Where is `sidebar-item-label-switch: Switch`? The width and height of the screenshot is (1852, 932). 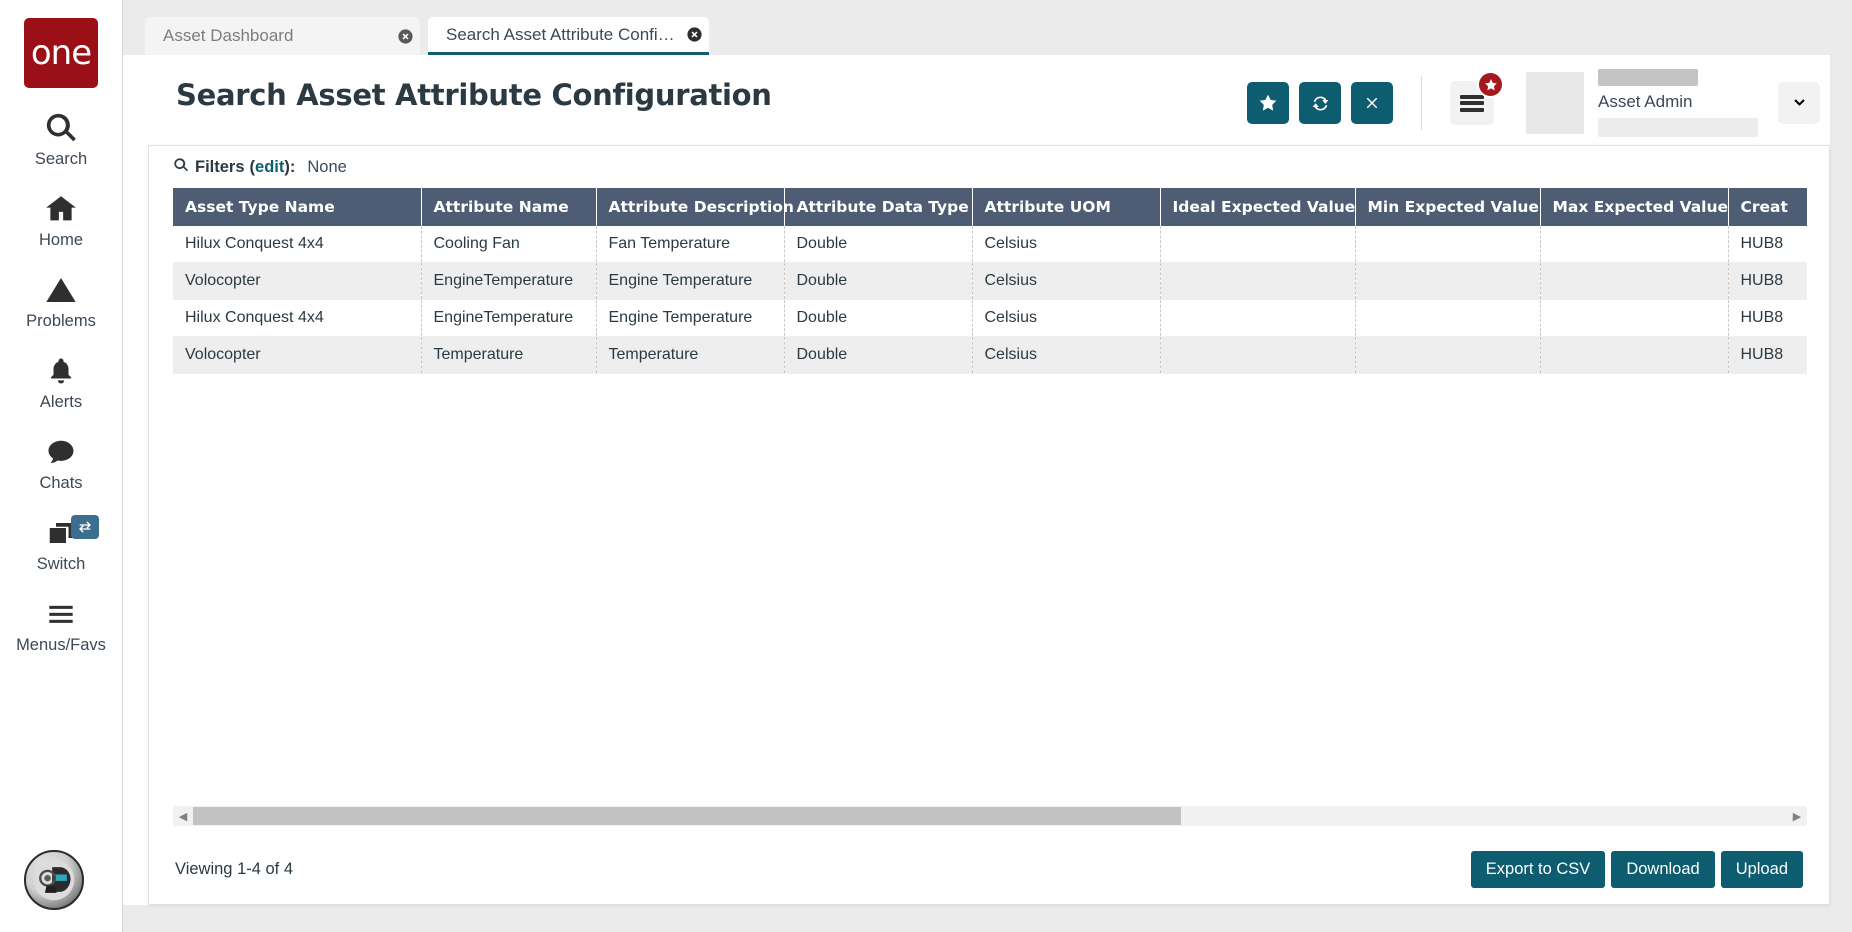
sidebar-item-label-switch: Switch is located at coordinates (61, 564).